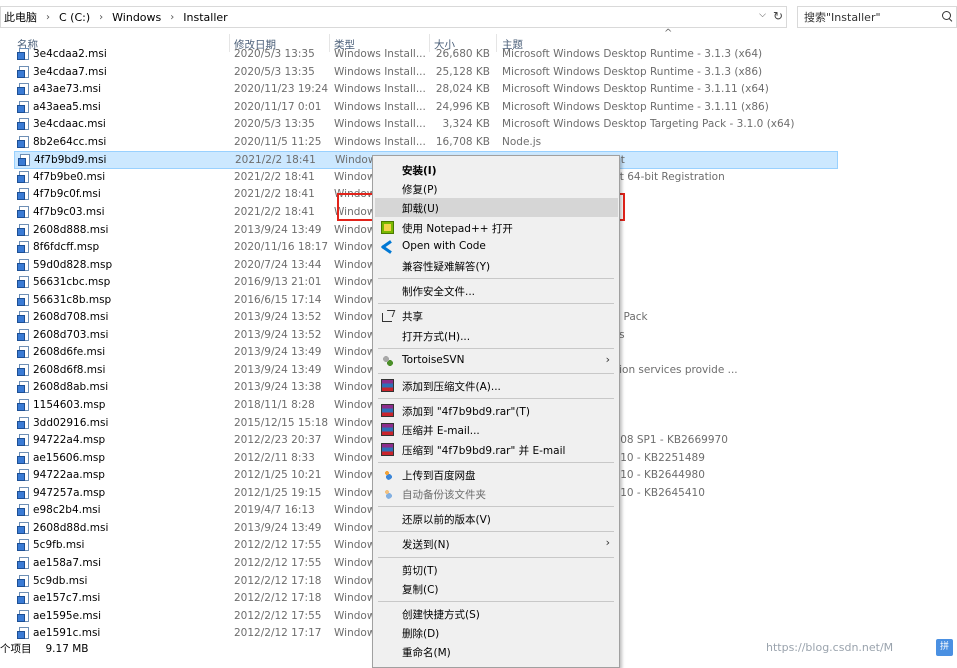  Describe the element at coordinates (496, 569) in the screenshot. I see `menu-item-cut: 剪切(T)` at that location.